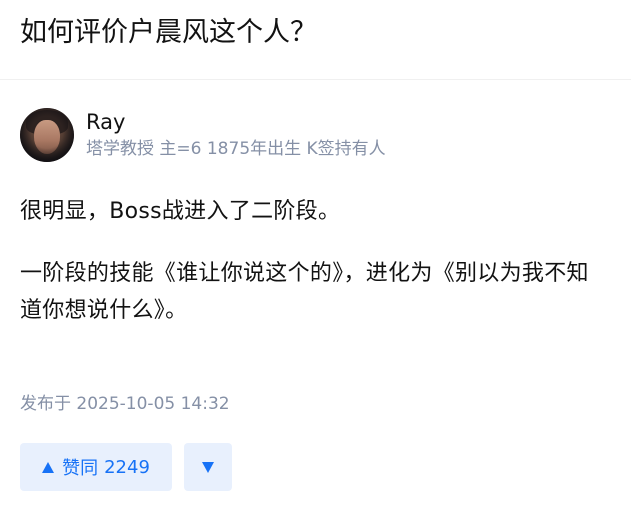  What do you see at coordinates (180, 211) in the screenshot?
I see `answer-paragraph: 很明显，Boss战进入了二阶段。` at bounding box center [180, 211].